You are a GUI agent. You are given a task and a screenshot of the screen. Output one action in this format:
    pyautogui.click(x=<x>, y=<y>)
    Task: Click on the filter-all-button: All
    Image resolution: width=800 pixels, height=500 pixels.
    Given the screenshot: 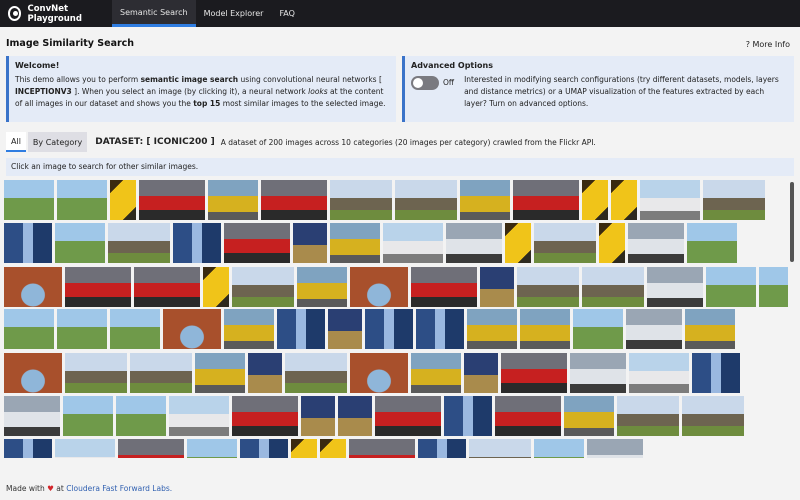 What is the action you would take?
    pyautogui.click(x=16, y=142)
    